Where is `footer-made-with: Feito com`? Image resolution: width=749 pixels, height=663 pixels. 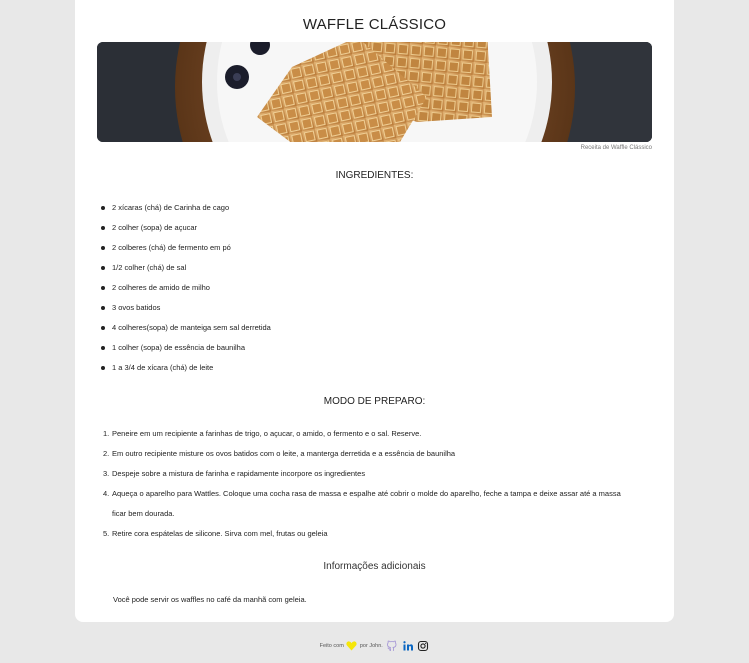 footer-made-with: Feito com is located at coordinates (331, 646).